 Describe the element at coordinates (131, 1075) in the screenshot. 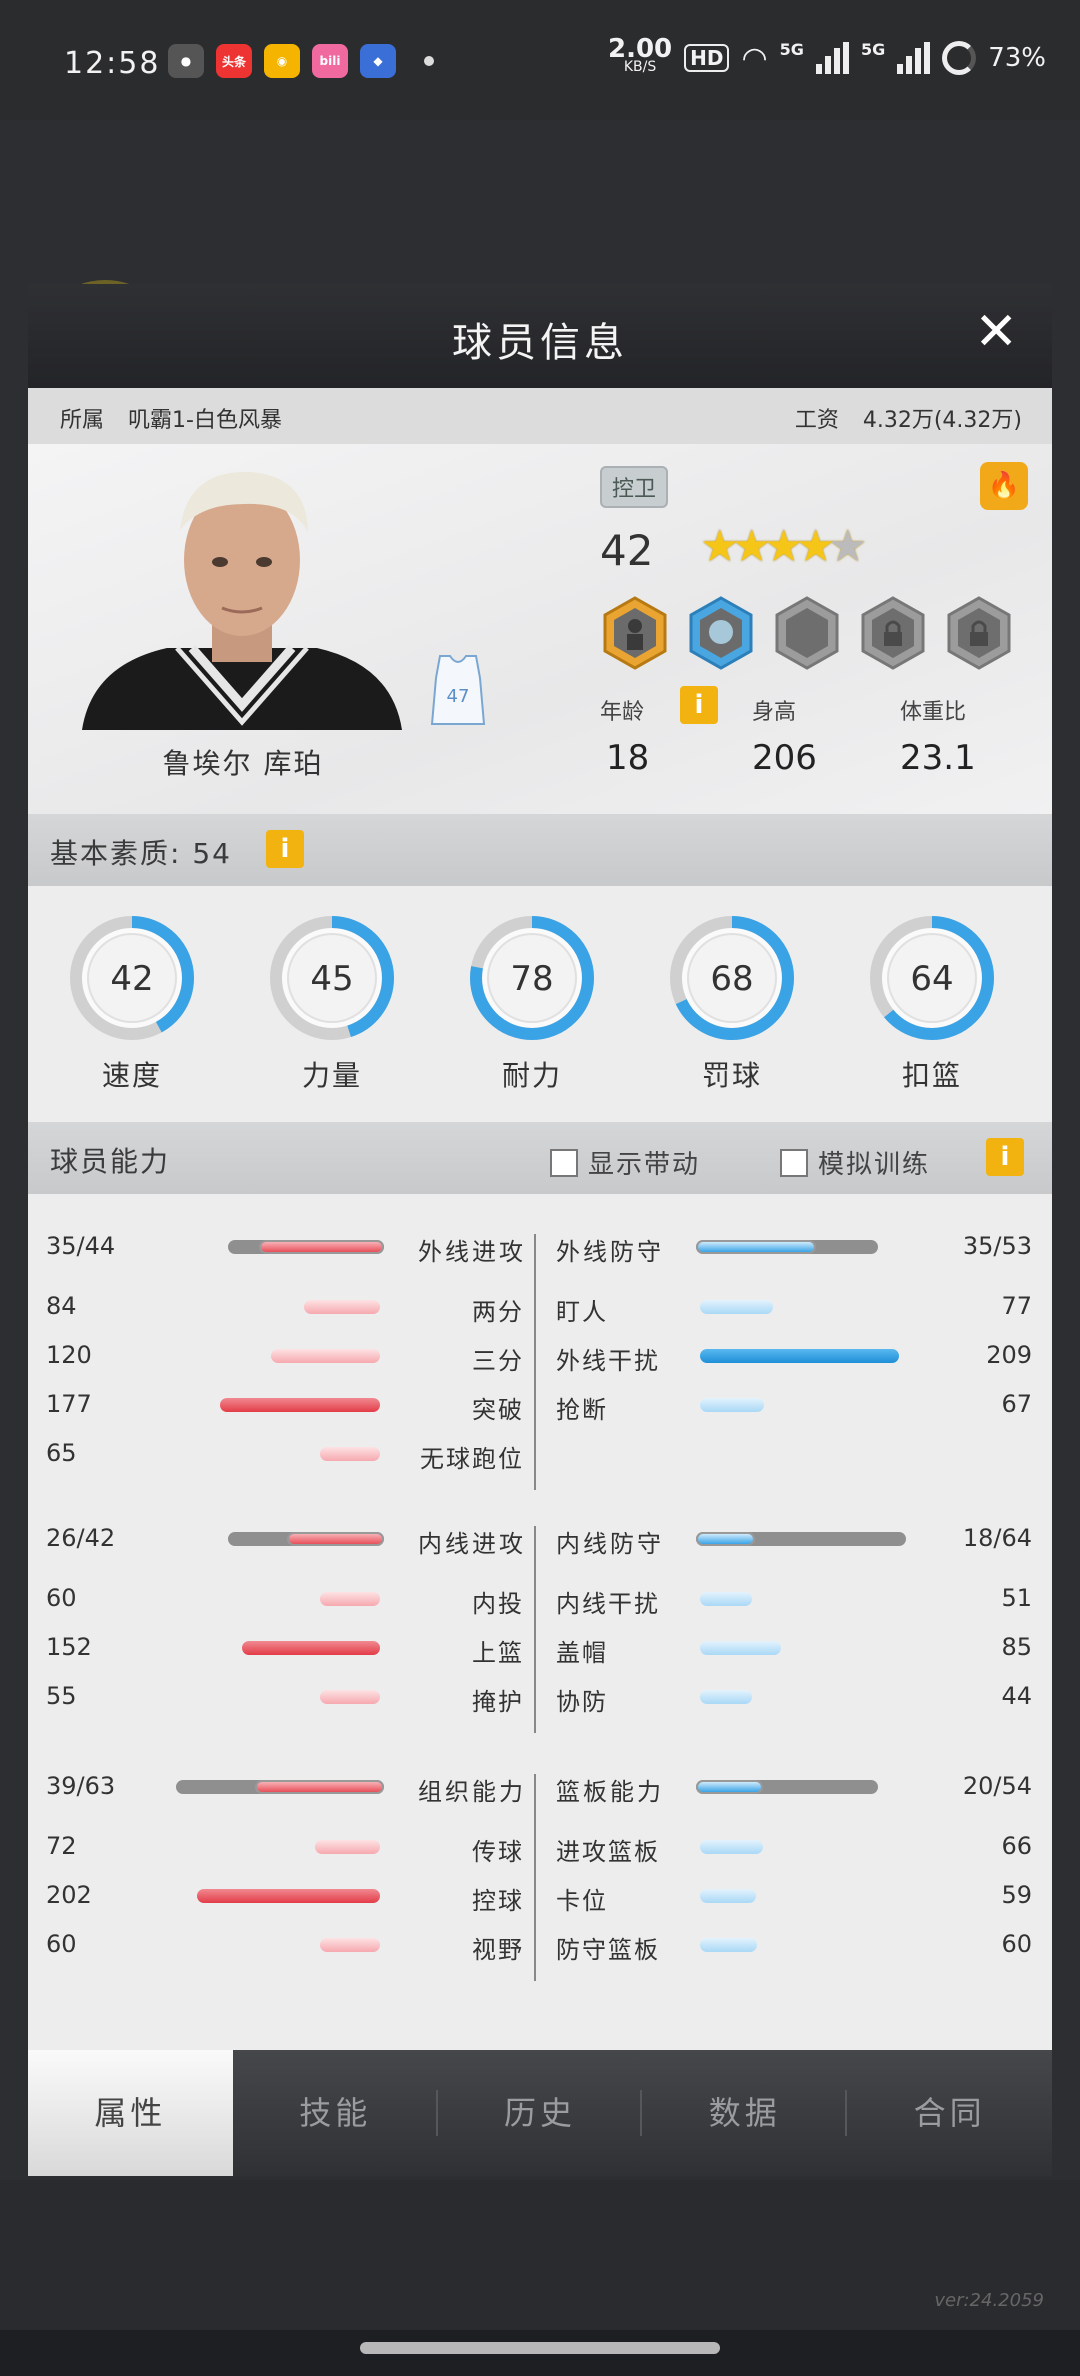

I see `attribute-label: 速度` at that location.